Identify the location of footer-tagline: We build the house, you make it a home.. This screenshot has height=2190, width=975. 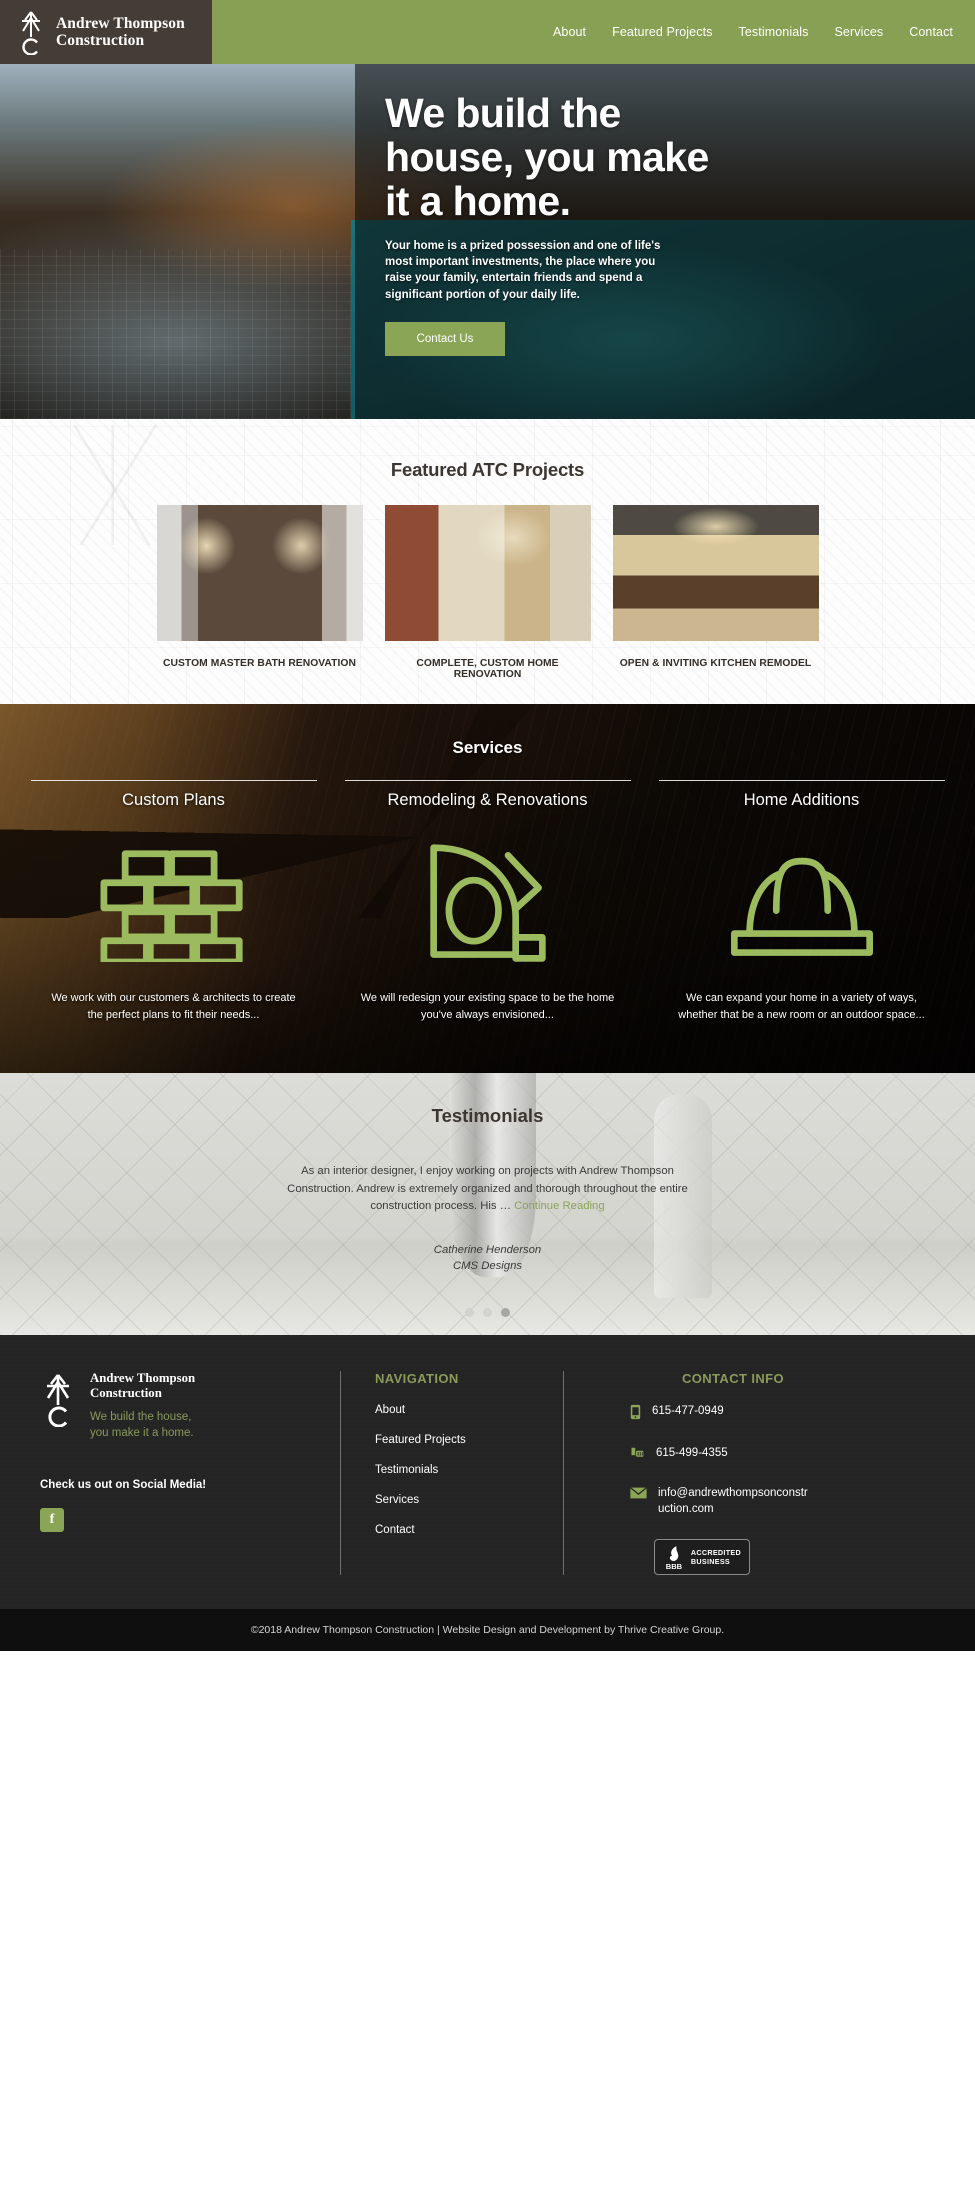
(142, 1425).